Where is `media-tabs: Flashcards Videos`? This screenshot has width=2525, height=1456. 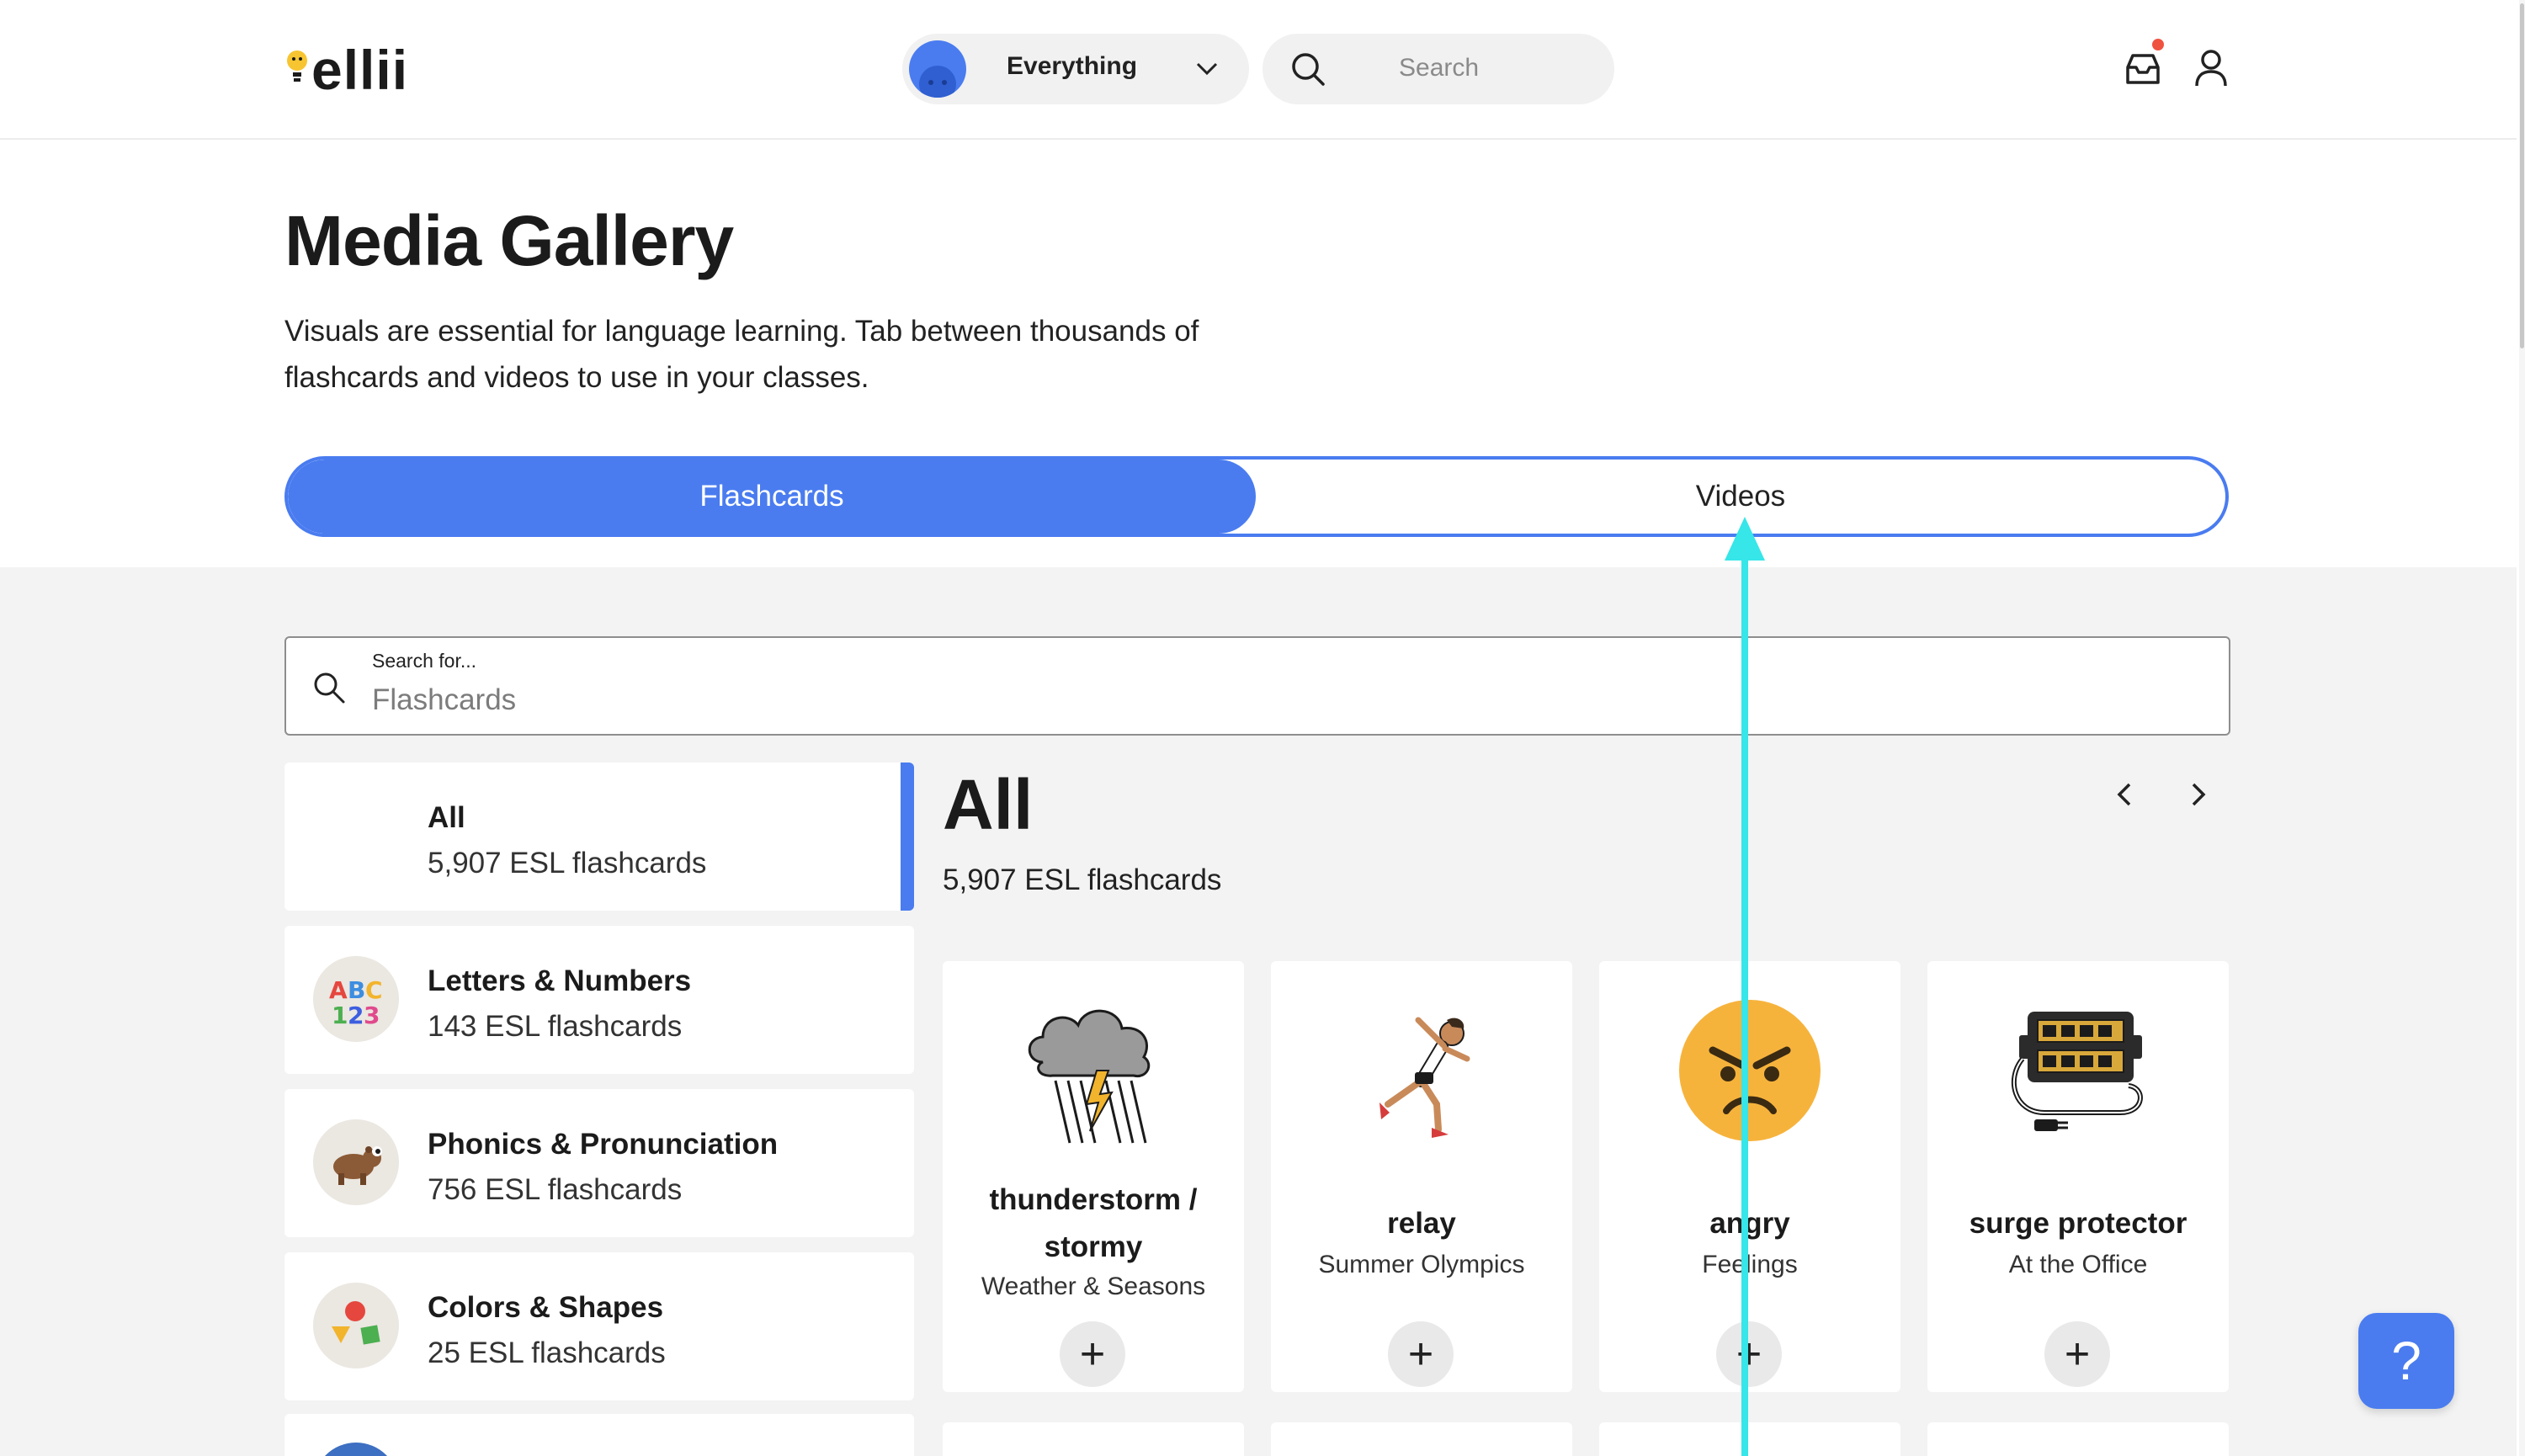 media-tabs: Flashcards Videos is located at coordinates (1256, 497).